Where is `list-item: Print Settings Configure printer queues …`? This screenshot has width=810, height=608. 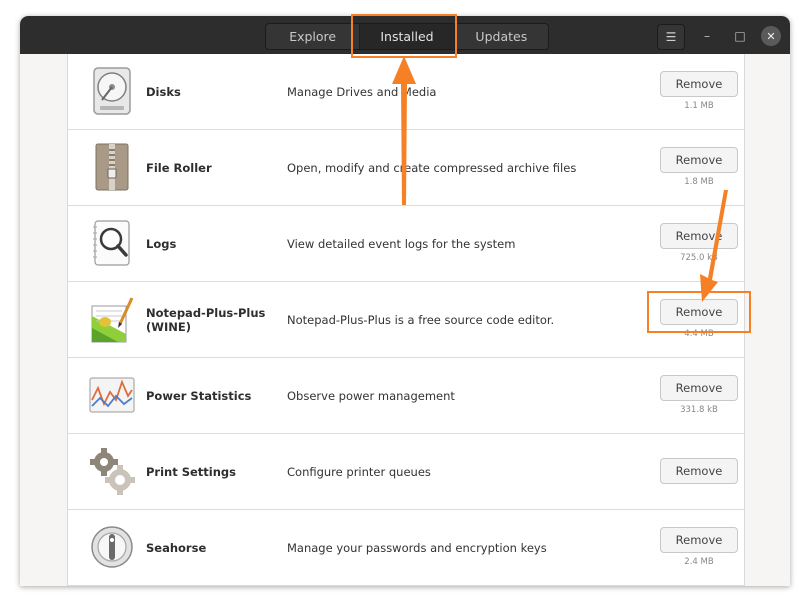
list-item: Print Settings Configure printer queues … is located at coordinates (406, 472).